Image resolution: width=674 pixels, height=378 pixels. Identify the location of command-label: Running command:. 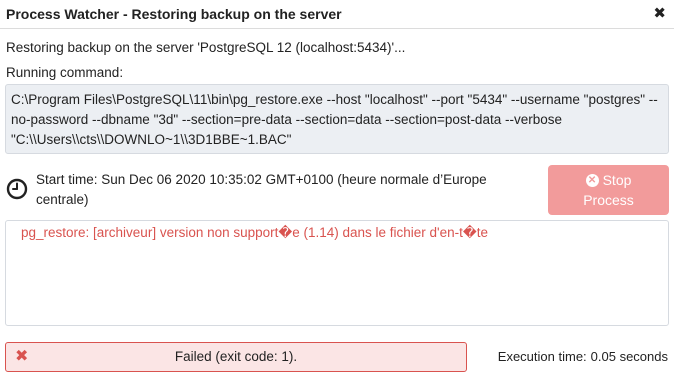
(65, 72).